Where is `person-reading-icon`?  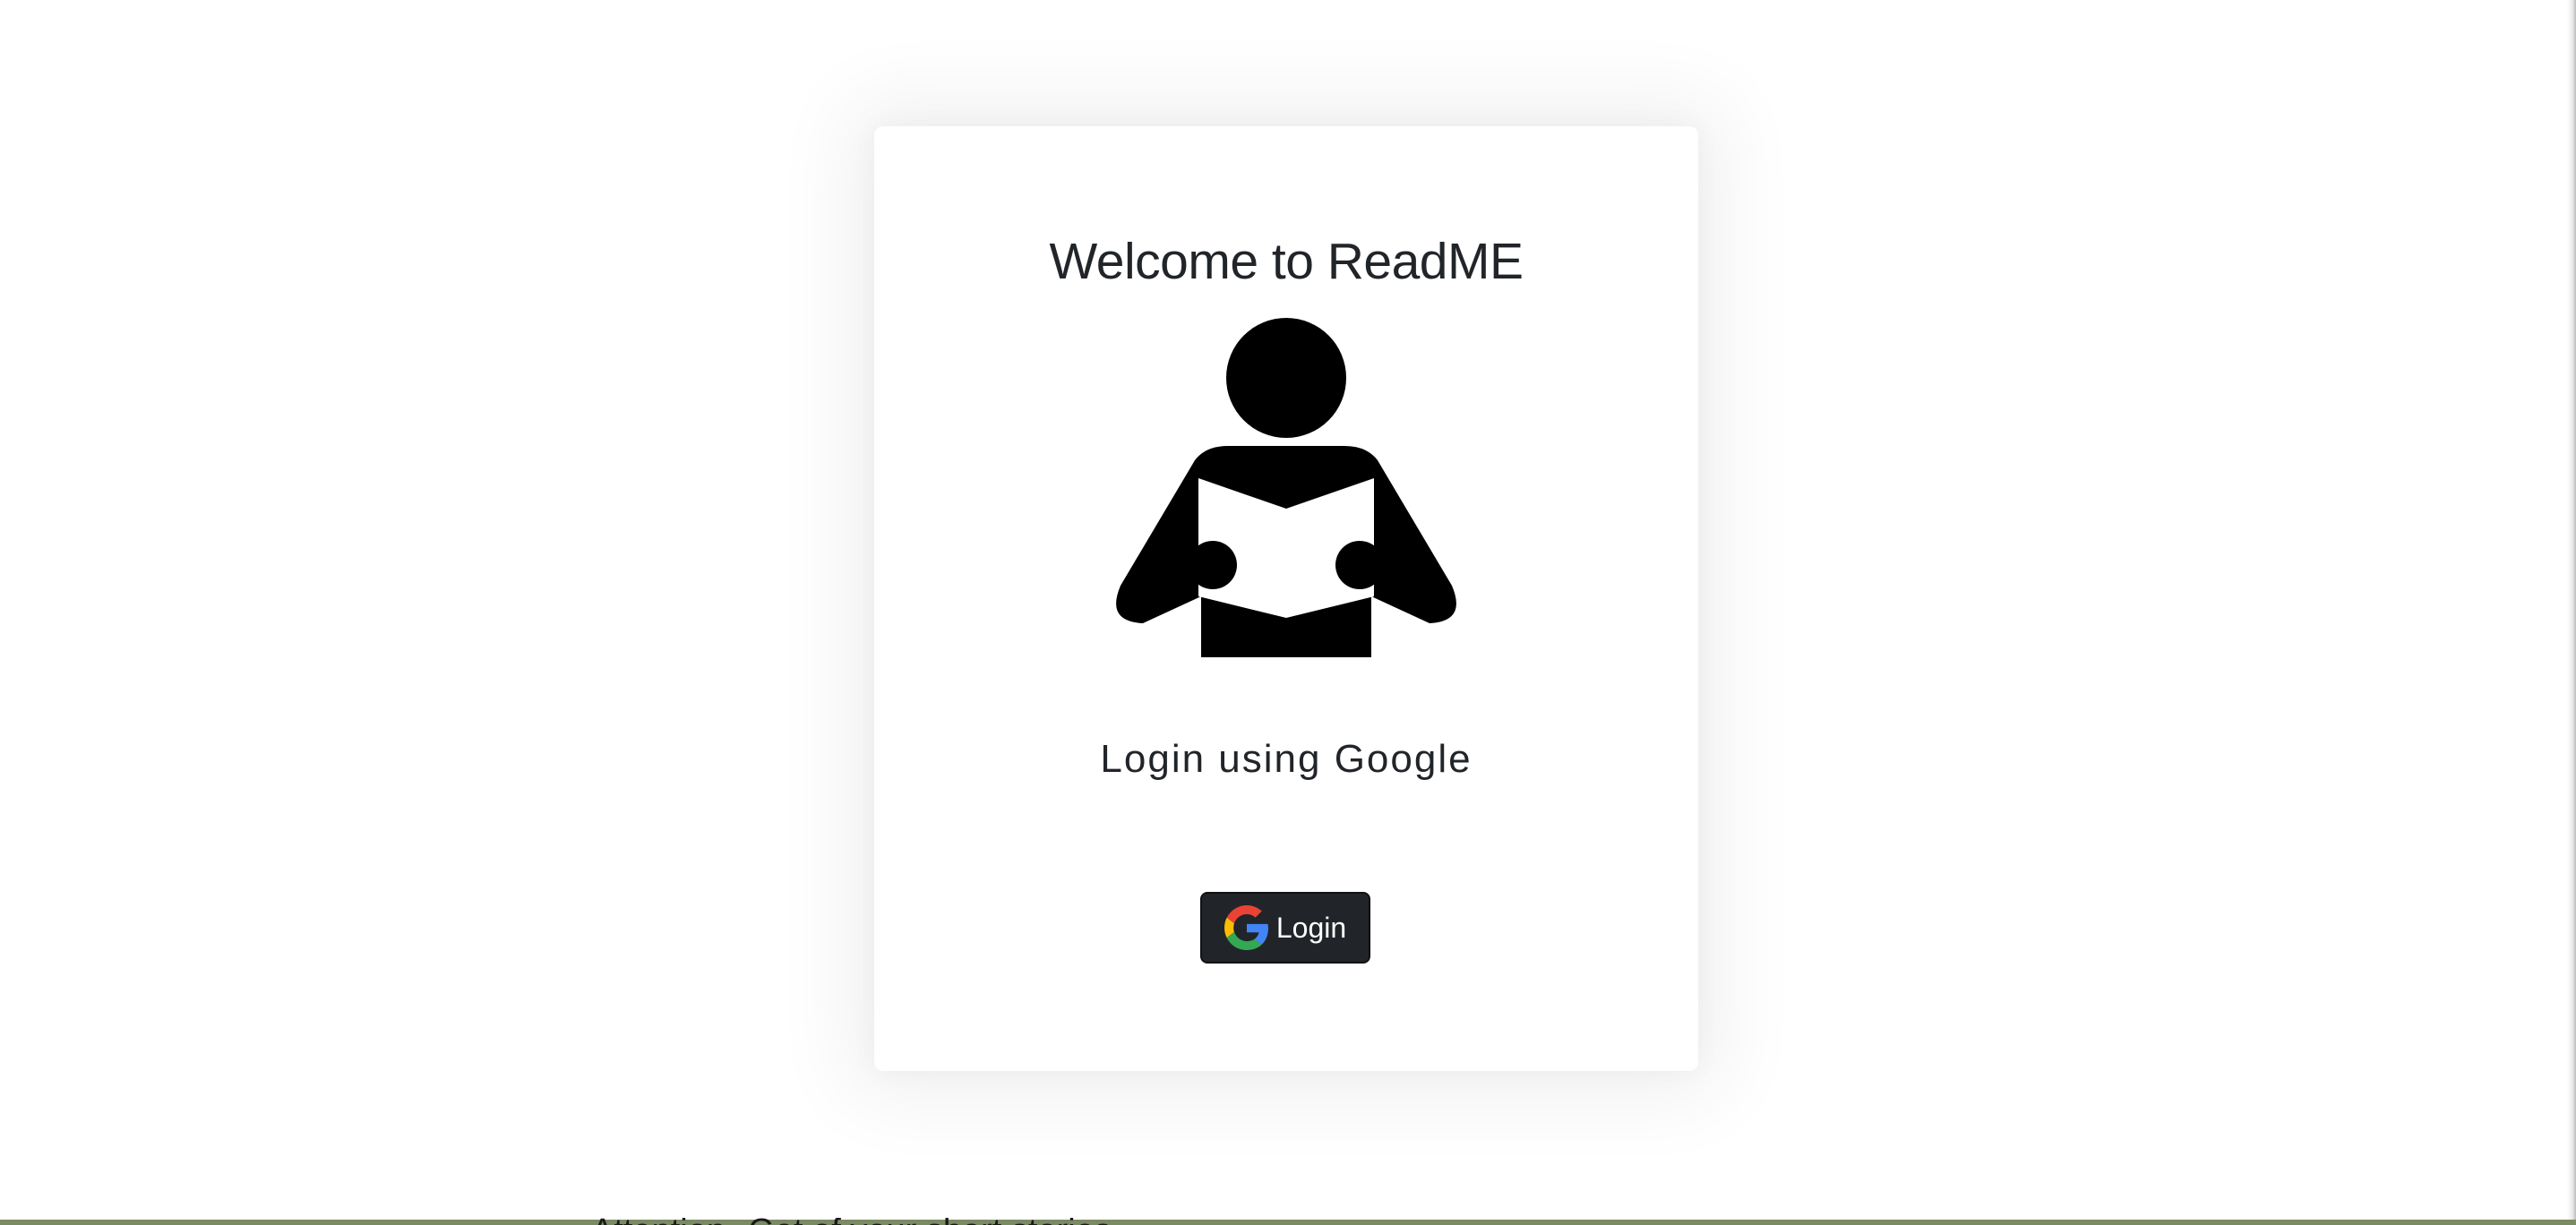 person-reading-icon is located at coordinates (1286, 488).